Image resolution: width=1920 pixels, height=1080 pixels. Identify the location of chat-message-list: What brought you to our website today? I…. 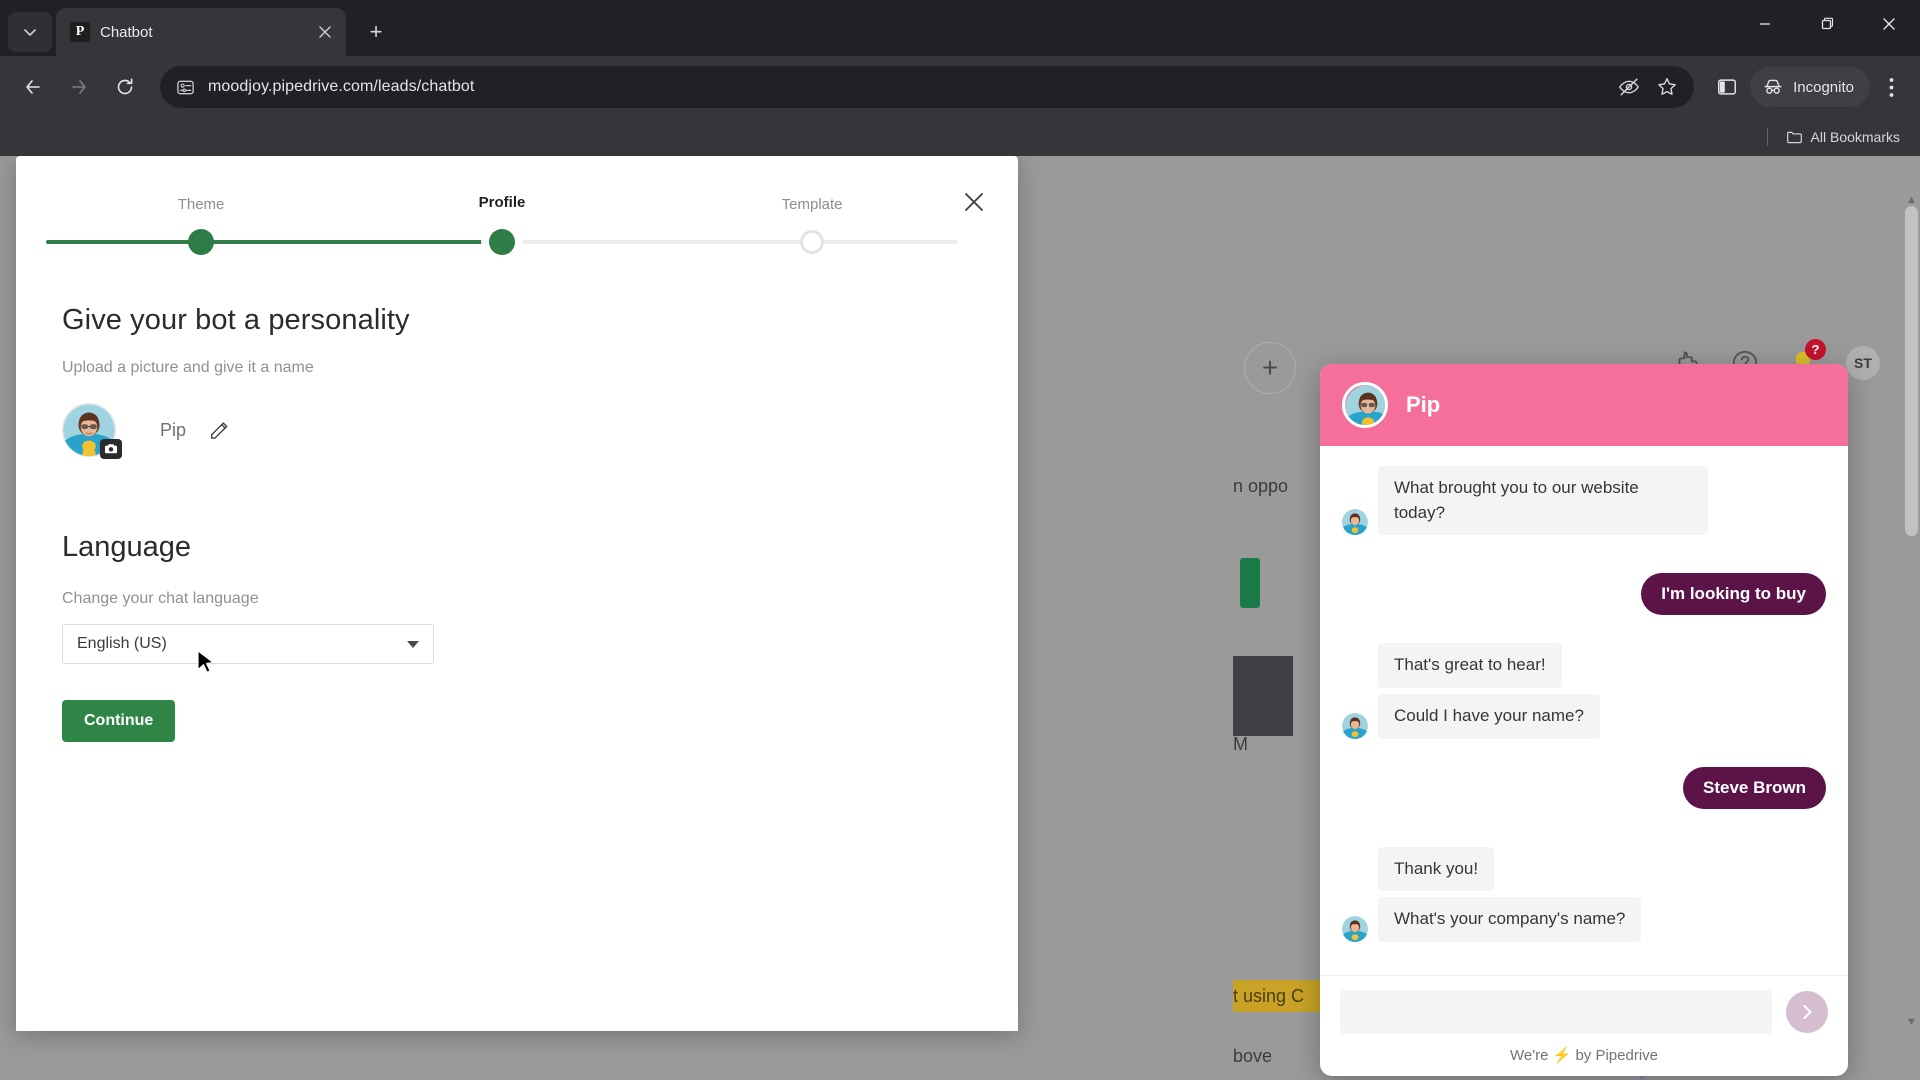
(1584, 710).